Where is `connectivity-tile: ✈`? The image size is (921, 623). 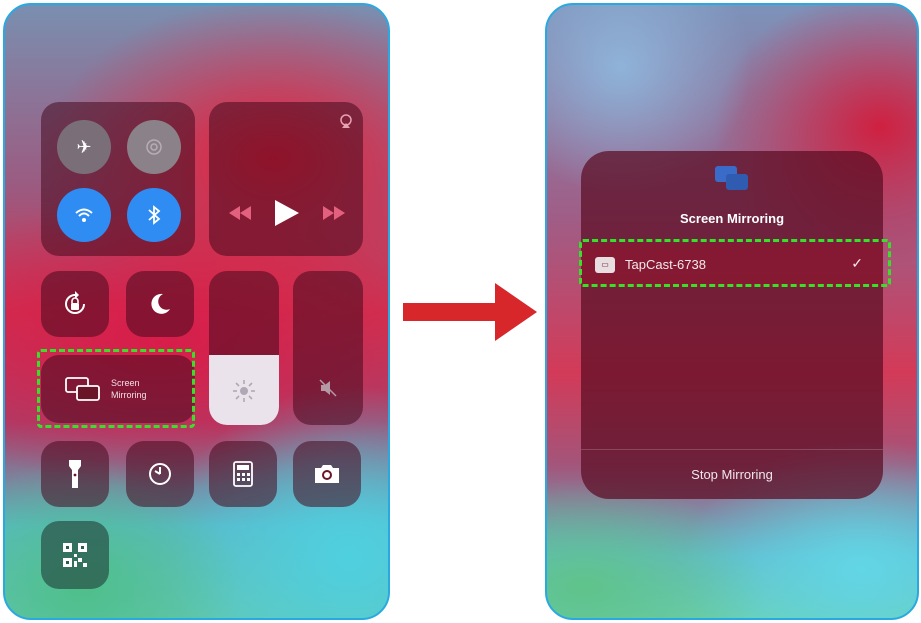 connectivity-tile: ✈ is located at coordinates (118, 179).